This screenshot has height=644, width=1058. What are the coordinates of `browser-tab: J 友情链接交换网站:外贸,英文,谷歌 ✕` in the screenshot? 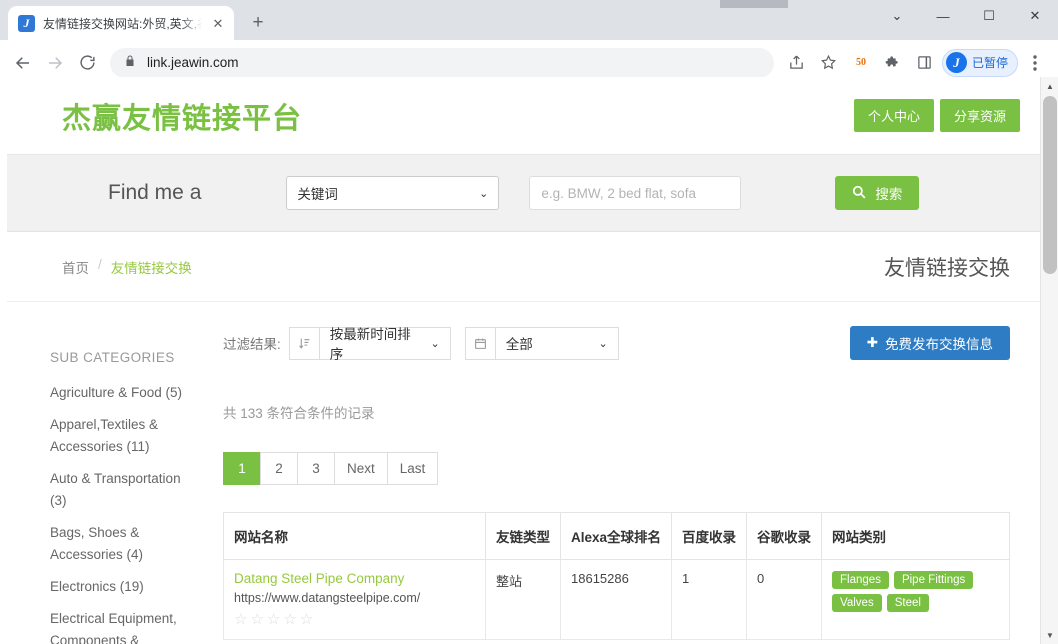 It's located at (121, 23).